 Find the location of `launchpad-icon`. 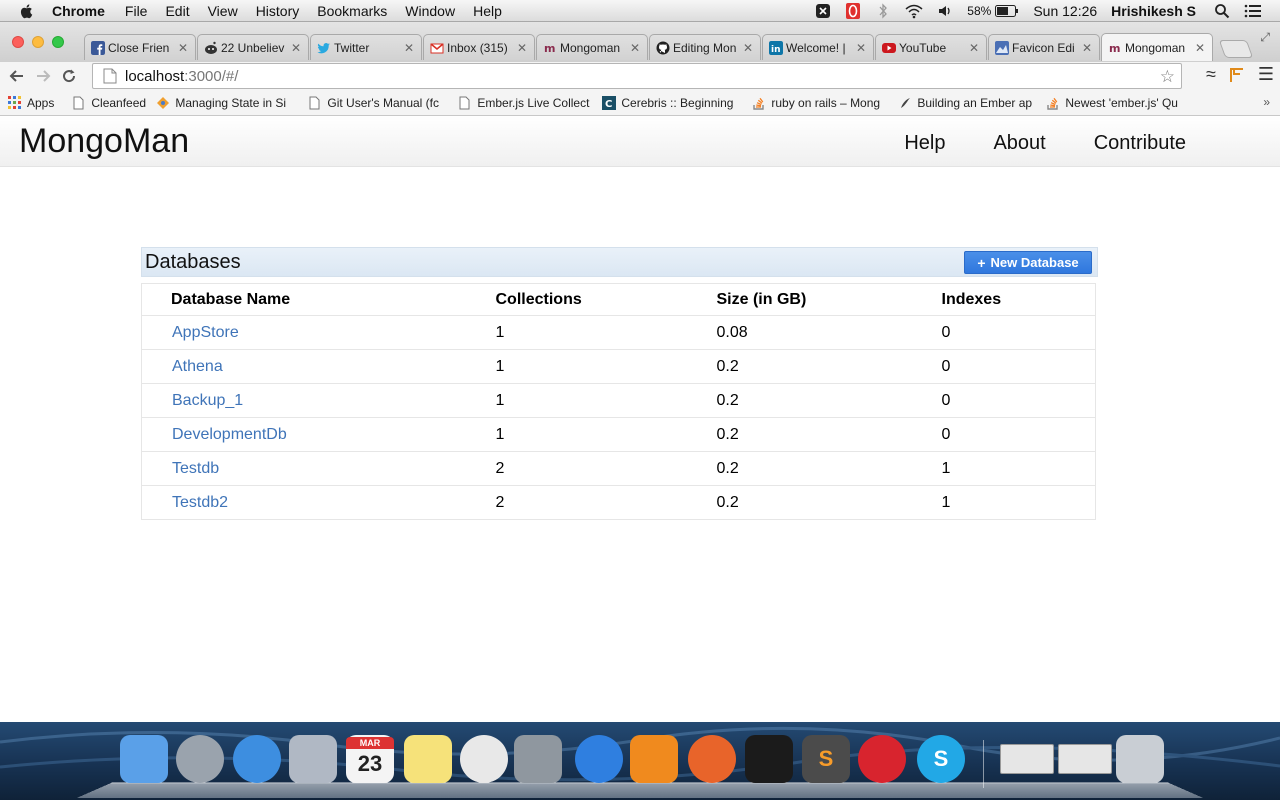

launchpad-icon is located at coordinates (200, 759).